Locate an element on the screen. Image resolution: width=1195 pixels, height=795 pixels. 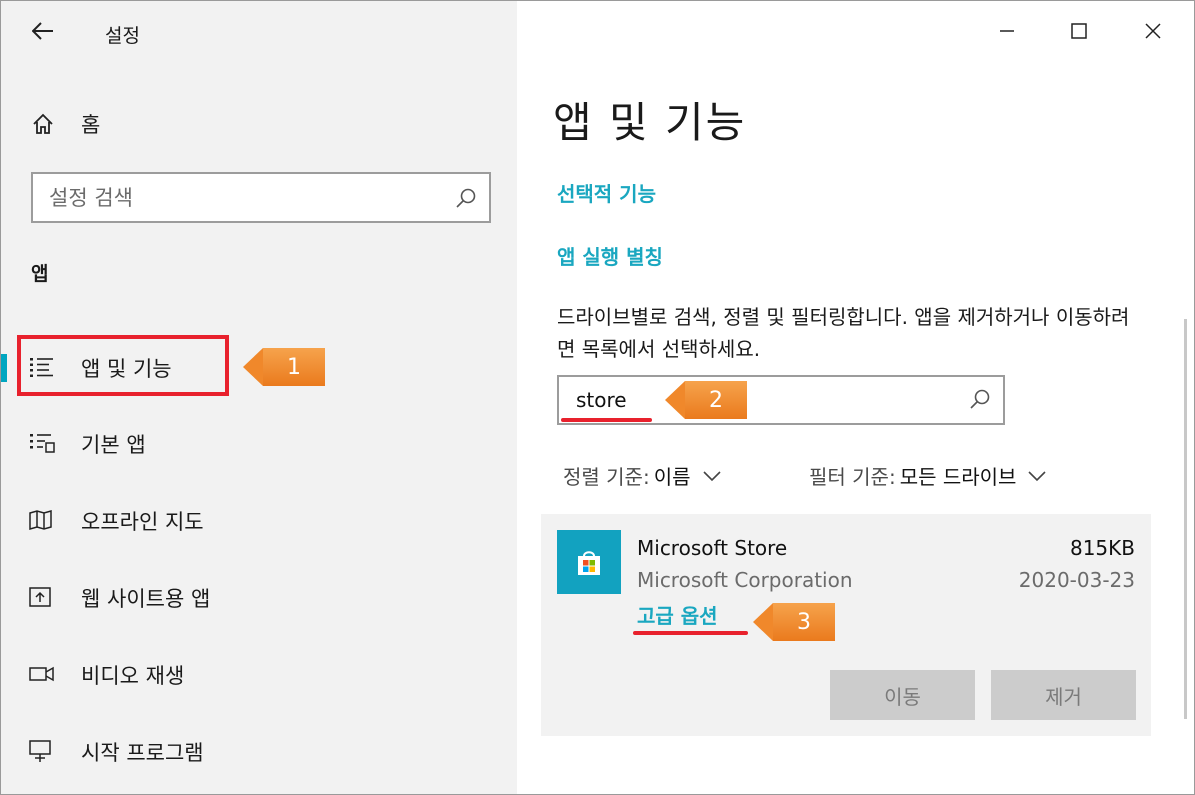
store-app-icon is located at coordinates (589, 562).